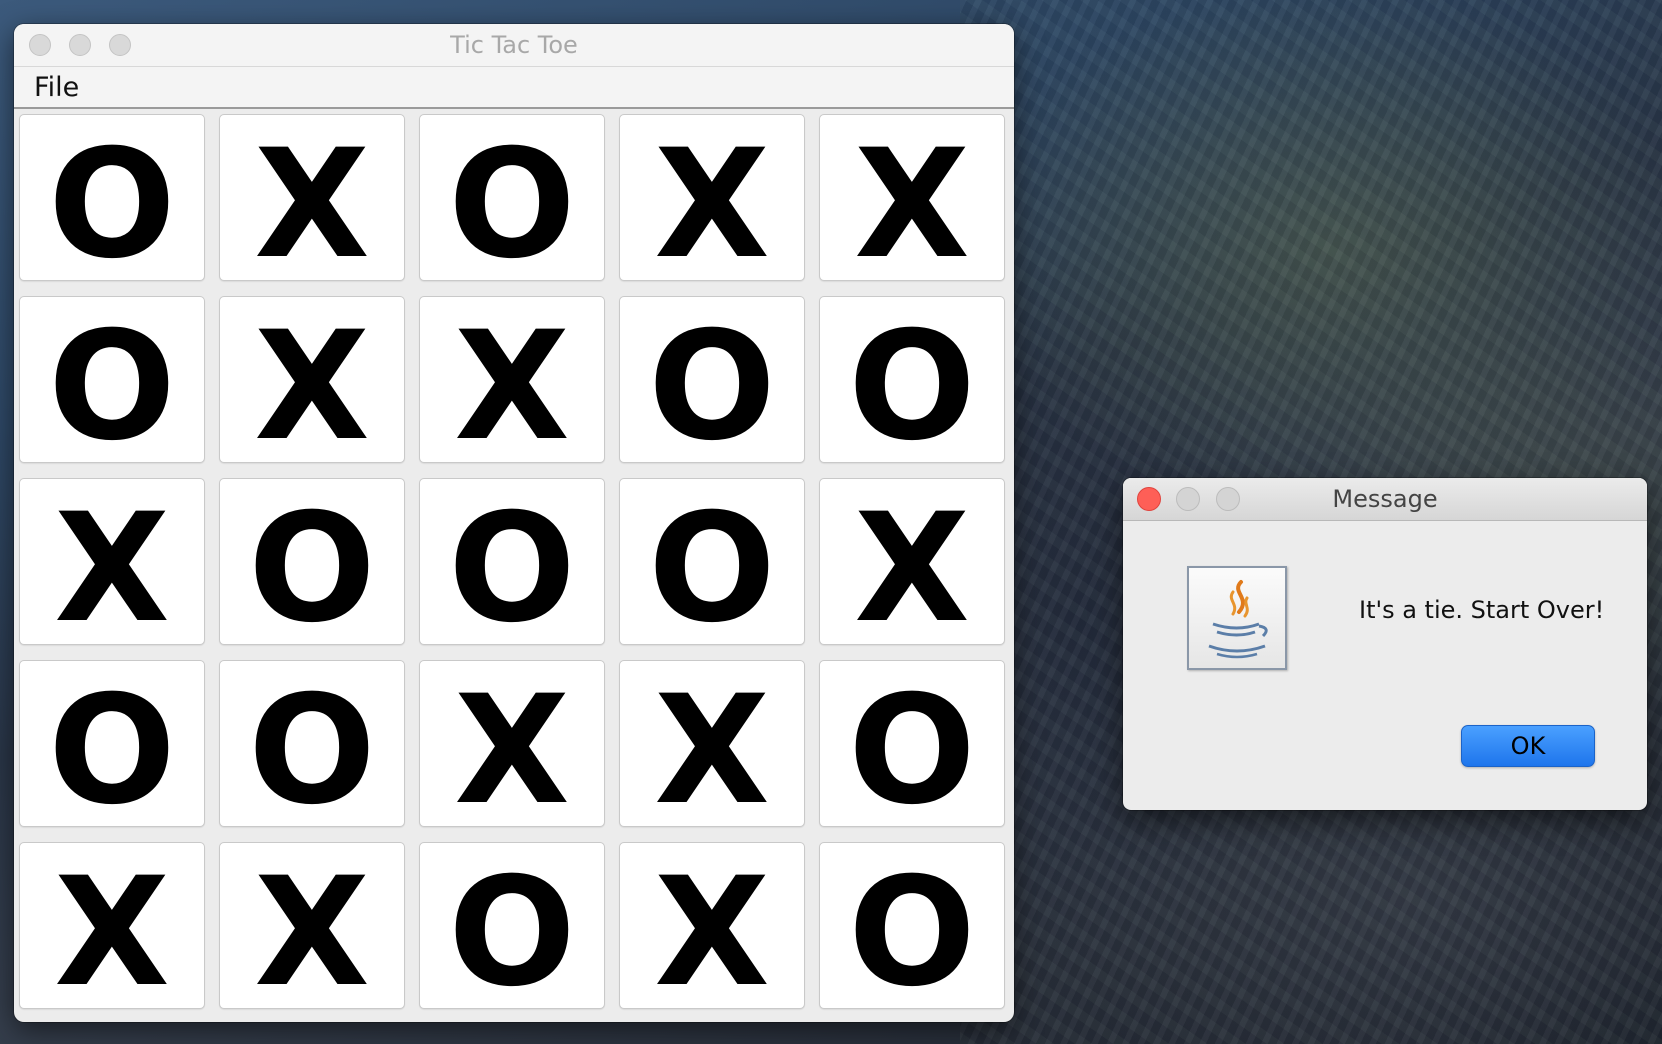 The image size is (1662, 1044). I want to click on board-cell-r3-c5: X, so click(912, 561).